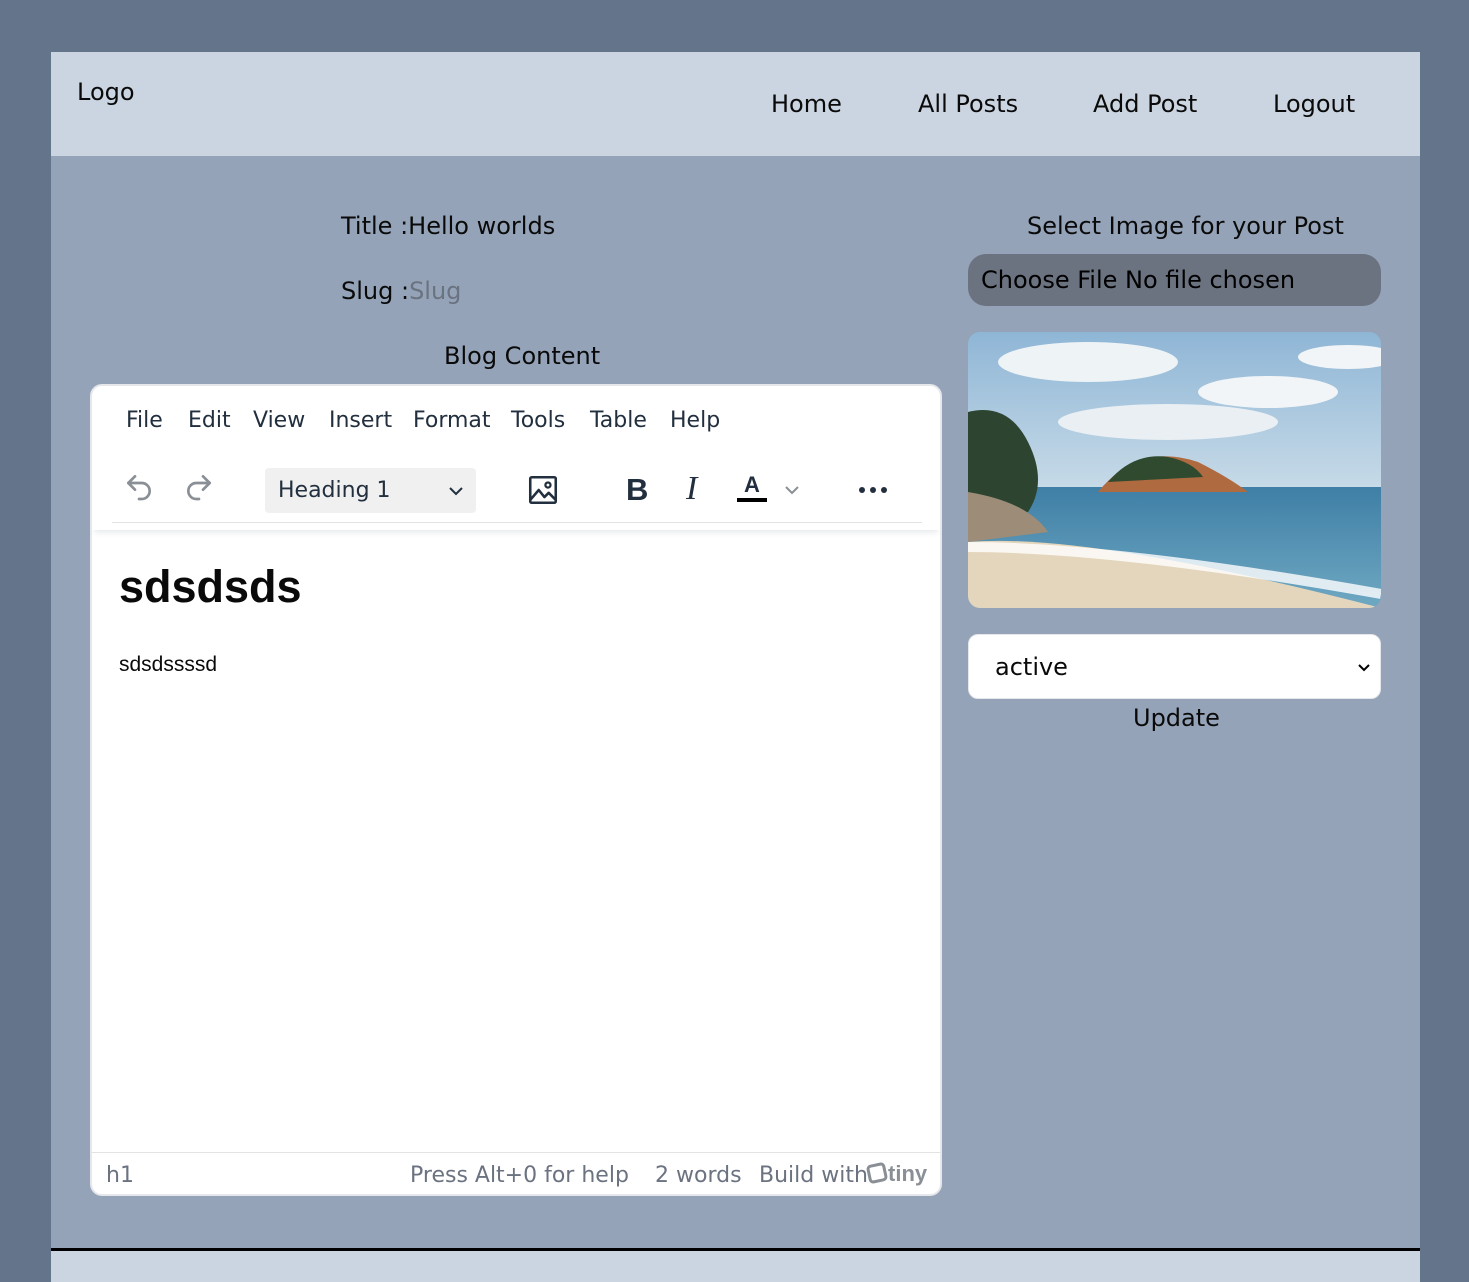  What do you see at coordinates (435, 291) in the screenshot?
I see `slug-input: Slug` at bounding box center [435, 291].